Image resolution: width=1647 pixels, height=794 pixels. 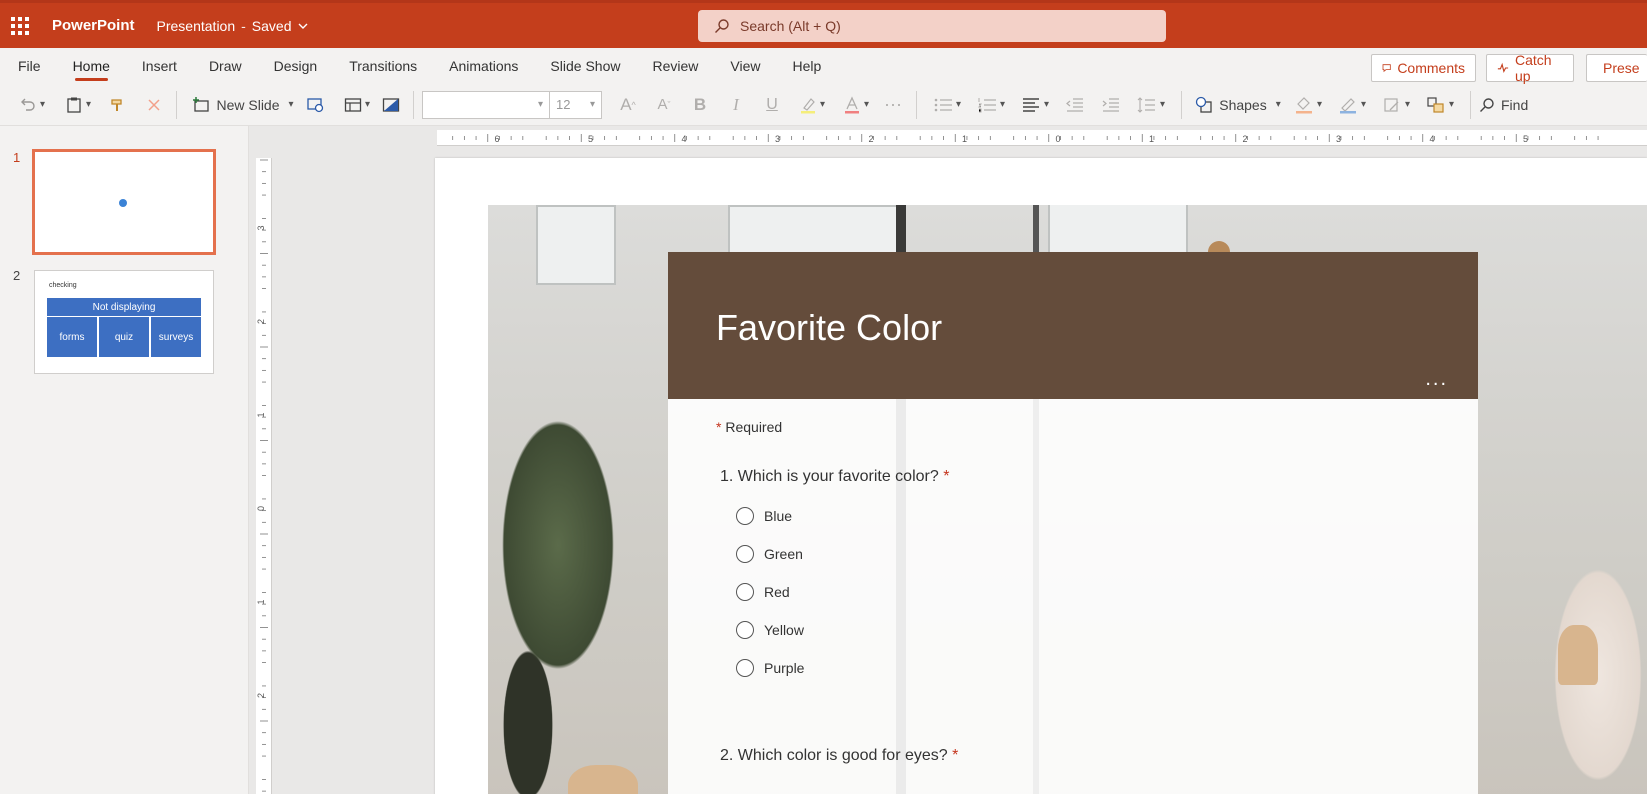 I want to click on layout-button: ▾, so click(x=357, y=105).